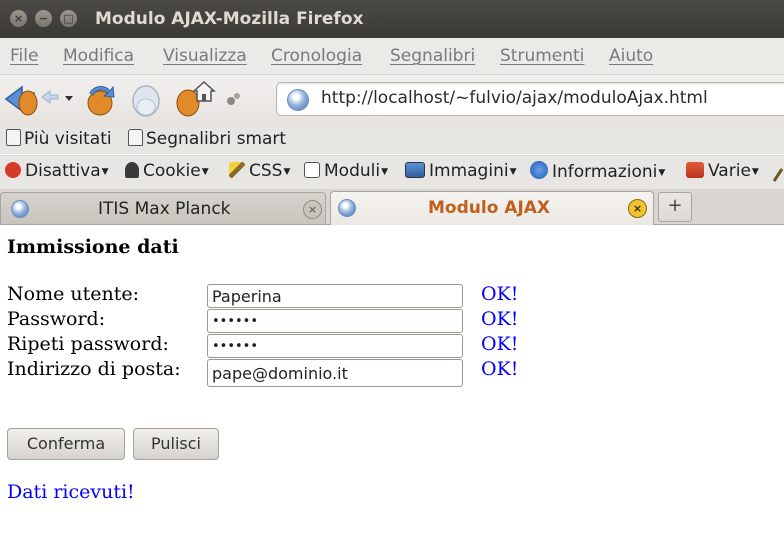 This screenshot has height=552, width=784. Describe the element at coordinates (539, 170) in the screenshot. I see `info-icon` at that location.